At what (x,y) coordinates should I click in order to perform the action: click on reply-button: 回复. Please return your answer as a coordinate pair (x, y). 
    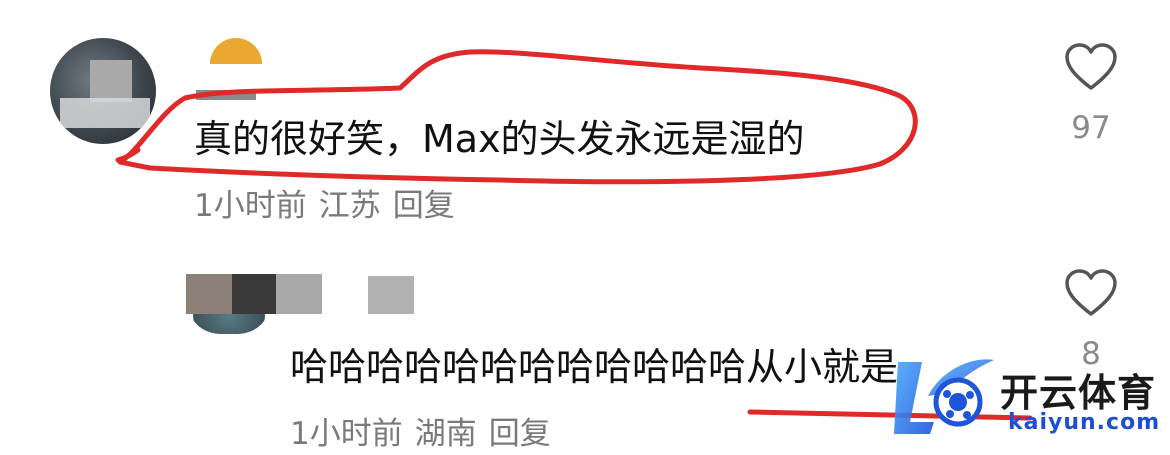
    Looking at the image, I should click on (520, 434).